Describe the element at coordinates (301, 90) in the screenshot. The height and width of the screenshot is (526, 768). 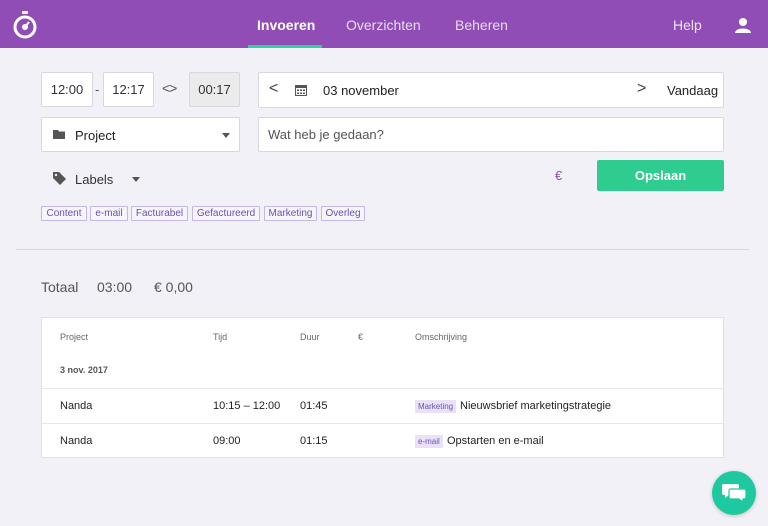
I see `calendar-icon` at that location.